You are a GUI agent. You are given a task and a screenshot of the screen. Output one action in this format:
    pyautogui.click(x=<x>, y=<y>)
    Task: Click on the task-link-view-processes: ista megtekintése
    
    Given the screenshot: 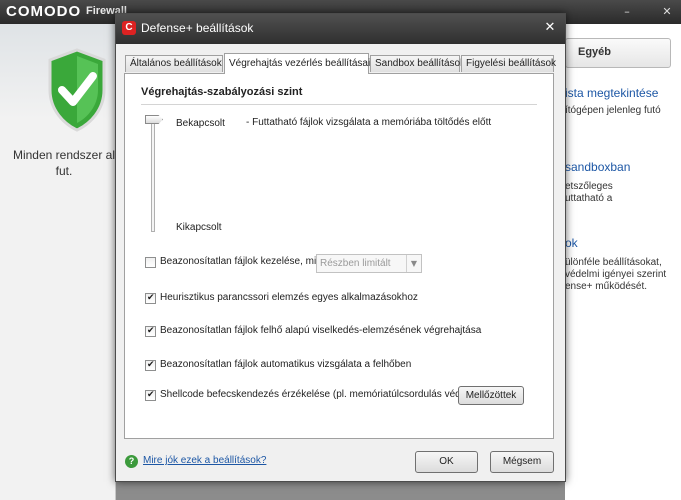 What is the action you would take?
    pyautogui.click(x=611, y=93)
    